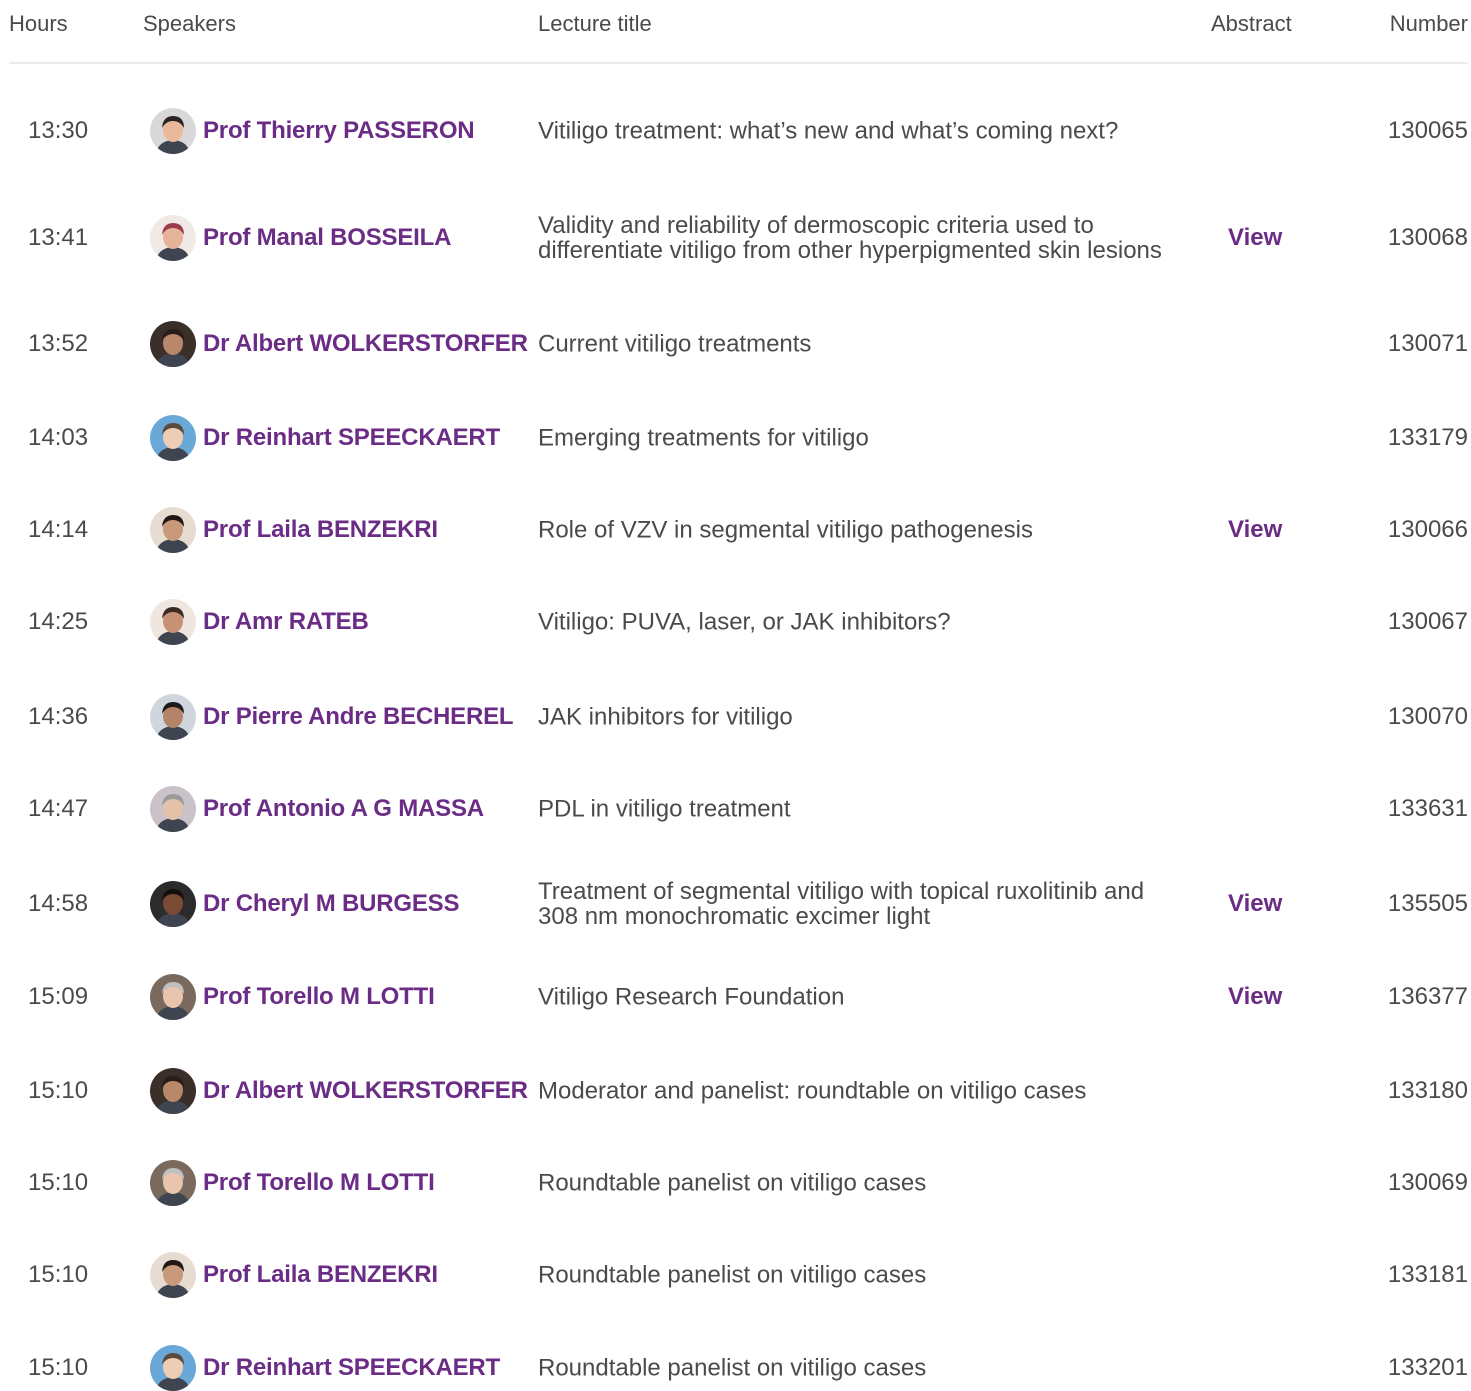 Image resolution: width=1471 pixels, height=1391 pixels. I want to click on column-header-hours: Hours, so click(38, 23).